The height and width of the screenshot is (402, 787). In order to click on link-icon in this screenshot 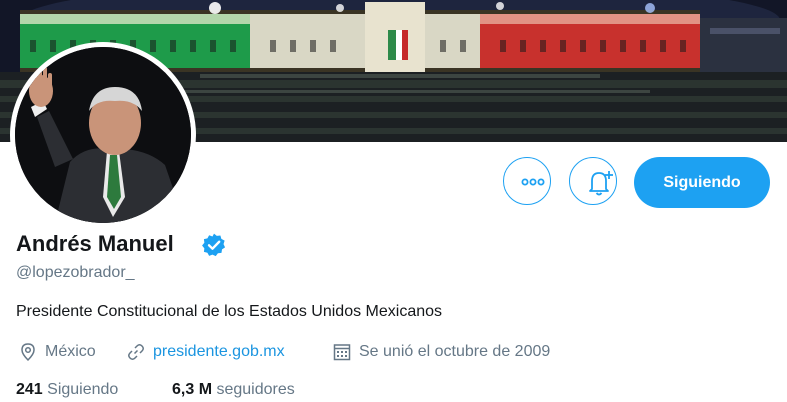, I will do `click(136, 352)`.